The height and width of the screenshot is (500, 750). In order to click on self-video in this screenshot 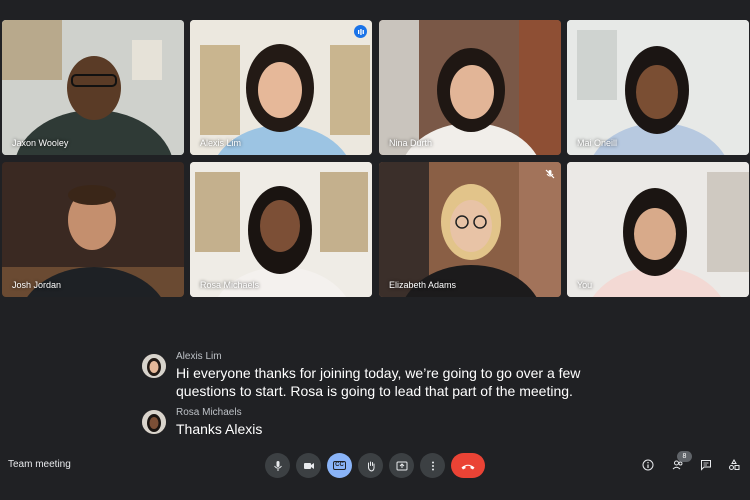, I will do `click(658, 229)`.